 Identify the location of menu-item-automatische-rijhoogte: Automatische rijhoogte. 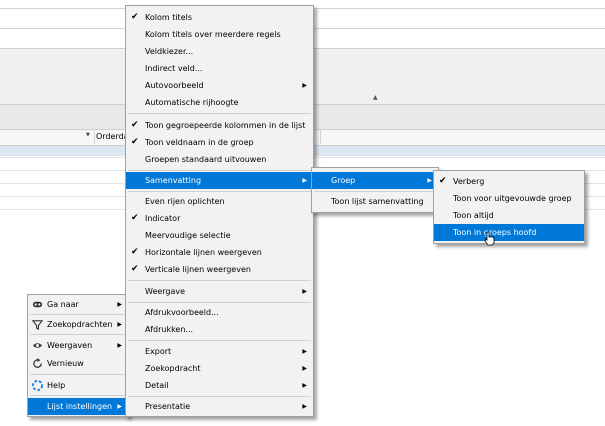
(219, 102).